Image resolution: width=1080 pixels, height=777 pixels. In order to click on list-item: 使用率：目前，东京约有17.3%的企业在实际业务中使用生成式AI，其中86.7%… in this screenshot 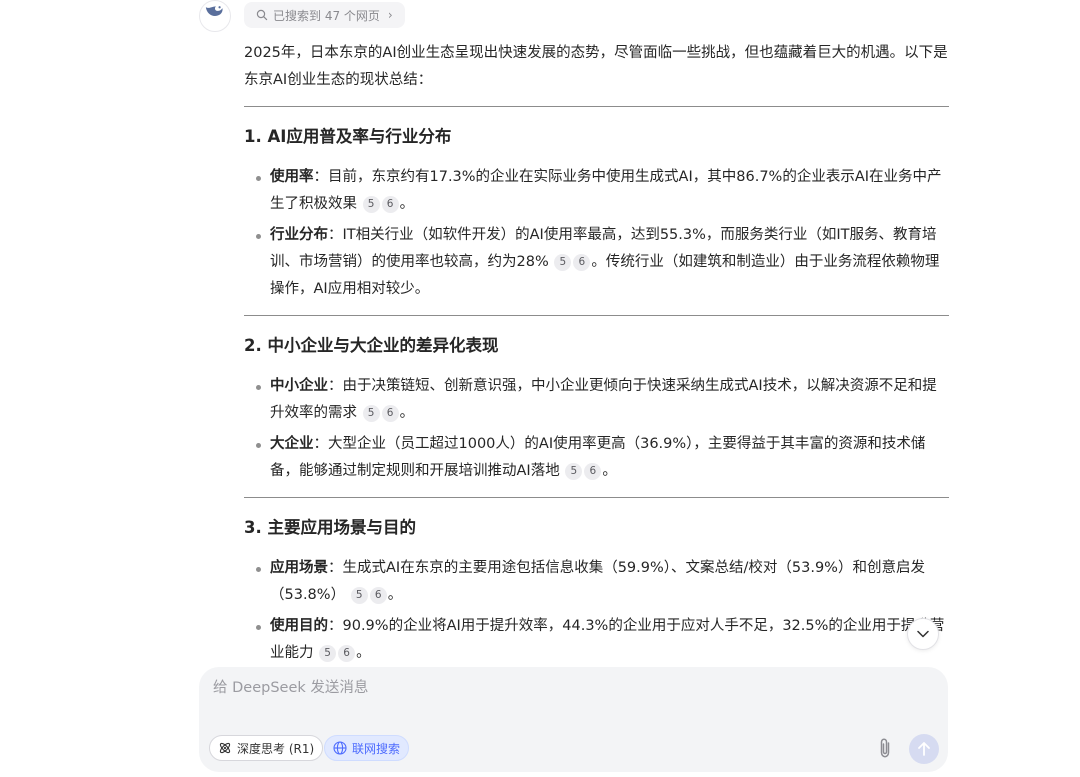, I will do `click(602, 191)`.